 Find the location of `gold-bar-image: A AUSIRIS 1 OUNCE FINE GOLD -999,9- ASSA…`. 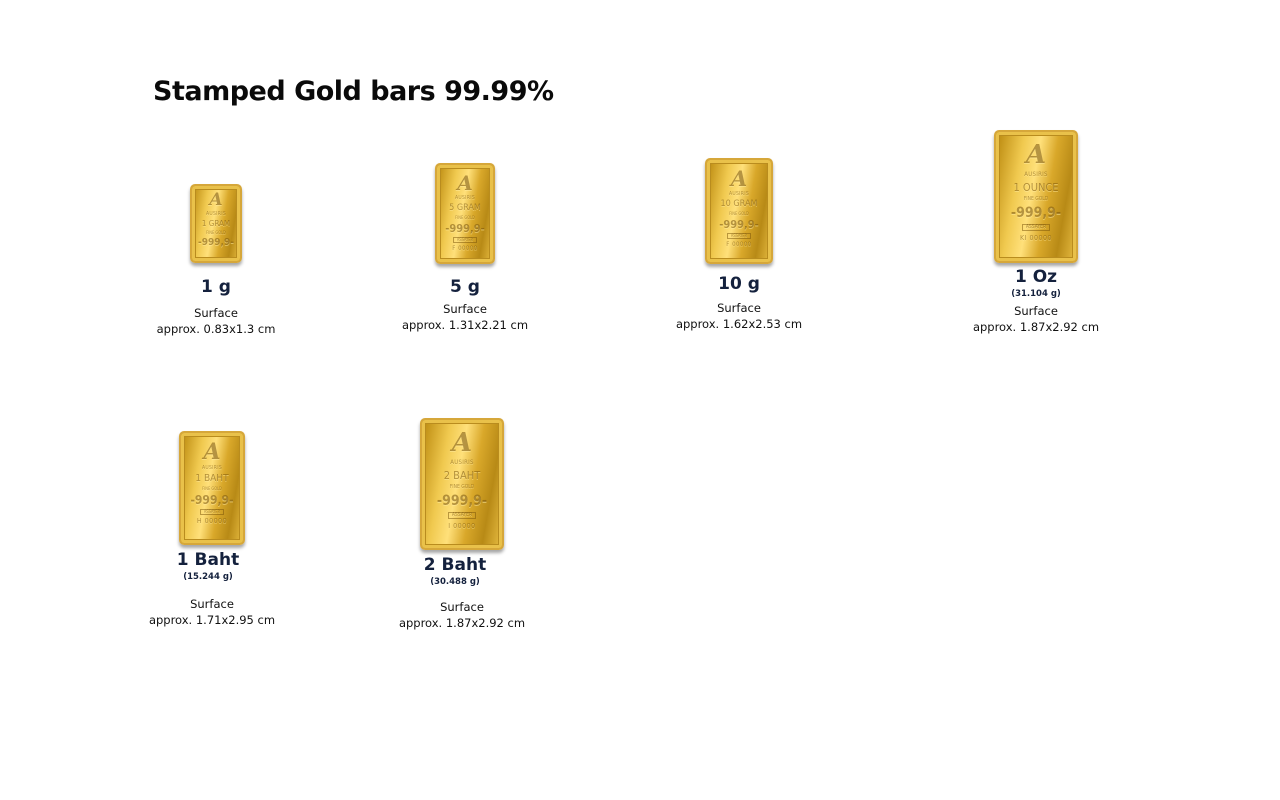

gold-bar-image: A AUSIRIS 1 OUNCE FINE GOLD -999,9- ASSA… is located at coordinates (1036, 196).